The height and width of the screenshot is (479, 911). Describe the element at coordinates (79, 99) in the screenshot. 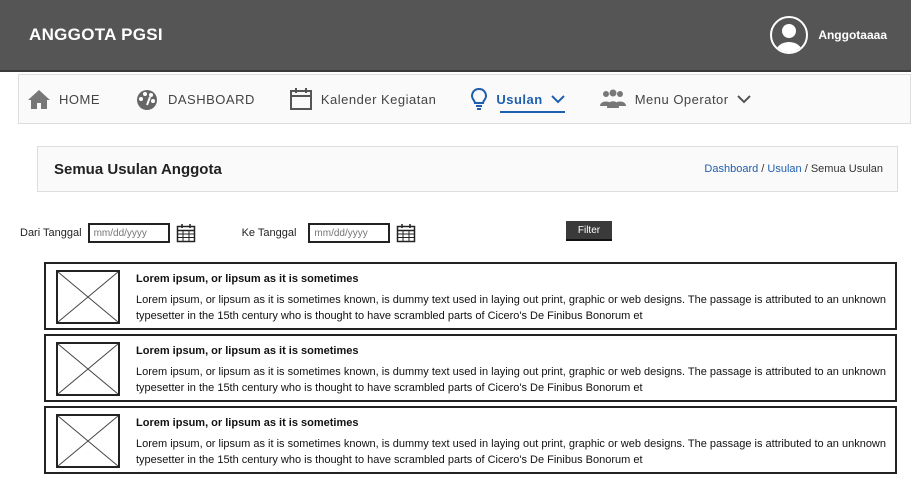

I see `nav-label-home: HOME` at that location.